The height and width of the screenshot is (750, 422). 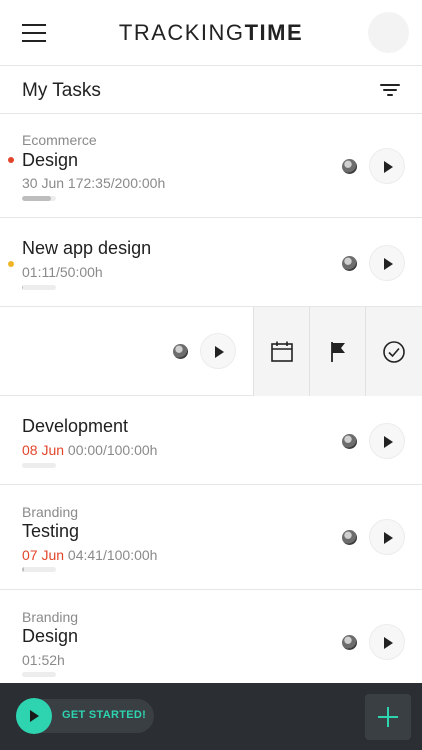 I want to click on section-header: My Tasks, so click(x=211, y=90).